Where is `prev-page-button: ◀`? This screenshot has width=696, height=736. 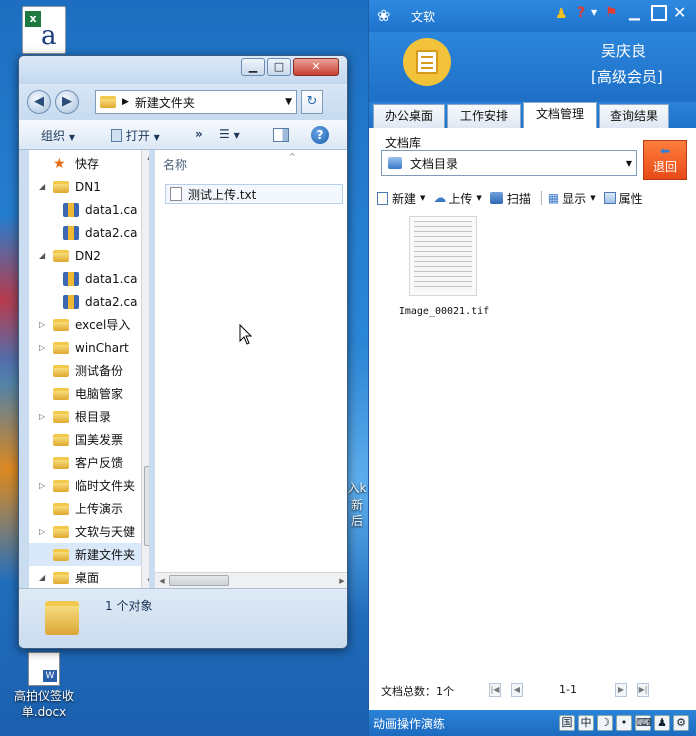 prev-page-button: ◀ is located at coordinates (517, 690).